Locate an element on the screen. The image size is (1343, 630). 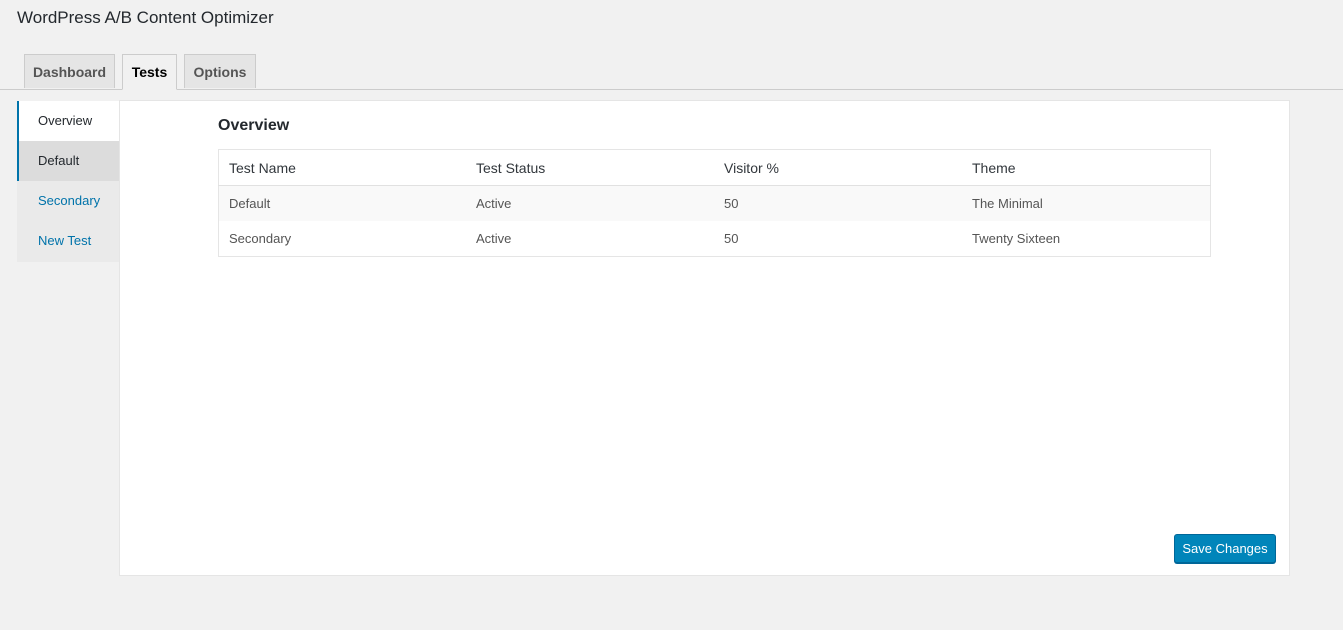
table-row: Secondary Active 50 Twenty Sixteen is located at coordinates (715, 239).